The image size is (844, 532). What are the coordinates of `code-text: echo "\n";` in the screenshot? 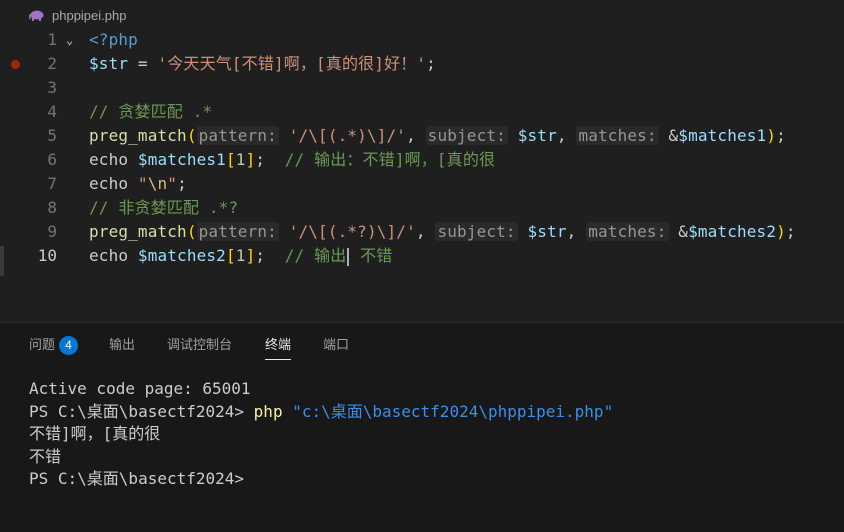 It's located at (138, 184).